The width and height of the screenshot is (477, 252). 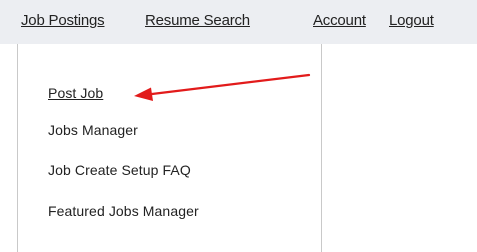 What do you see at coordinates (339, 20) in the screenshot?
I see `nav-account: Account` at bounding box center [339, 20].